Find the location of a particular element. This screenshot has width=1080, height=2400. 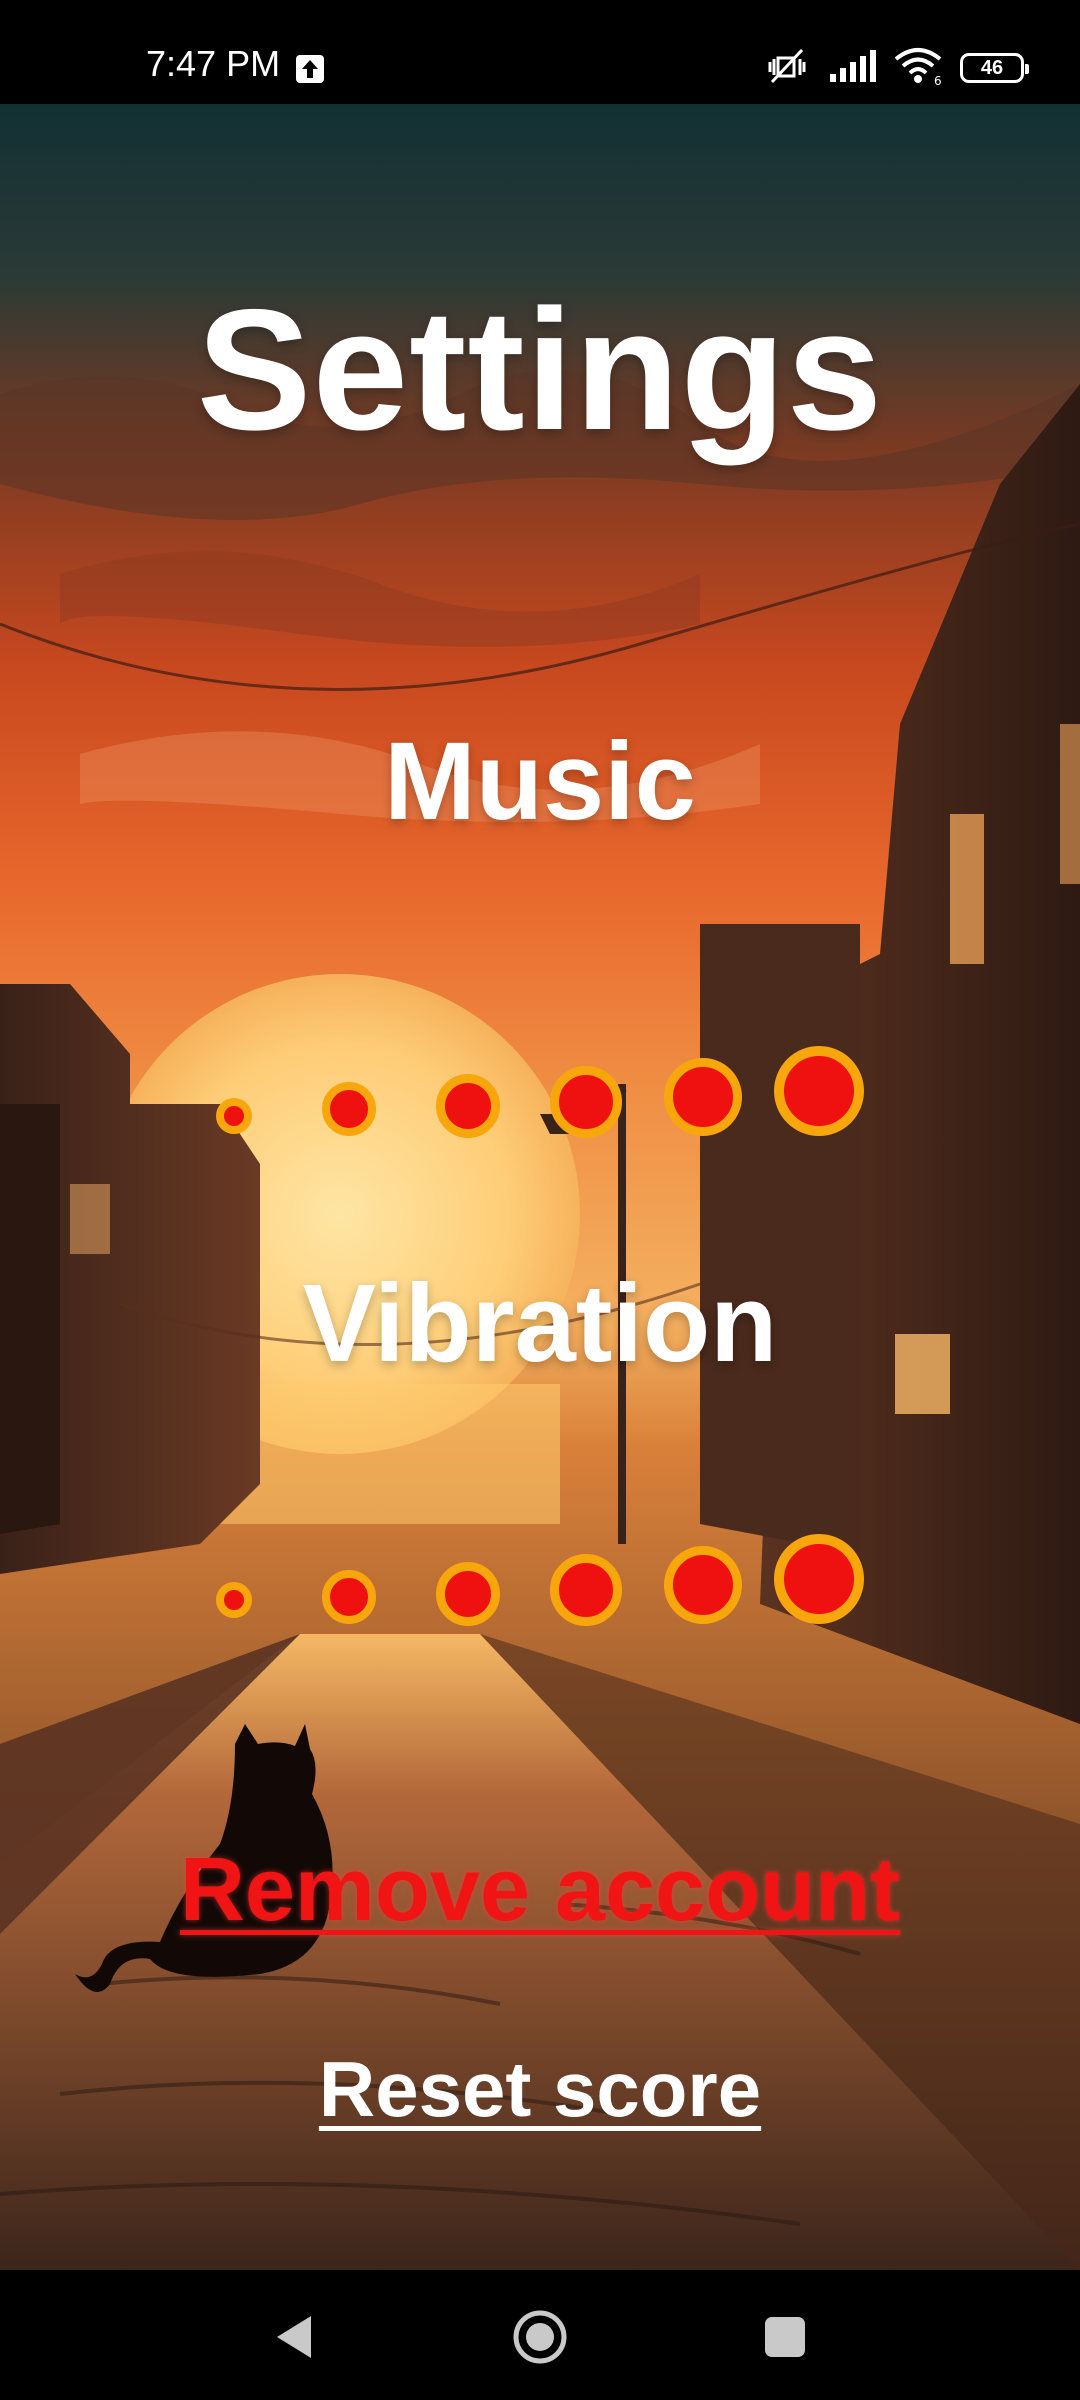

status-icons: 6 46 is located at coordinates (896, 68).